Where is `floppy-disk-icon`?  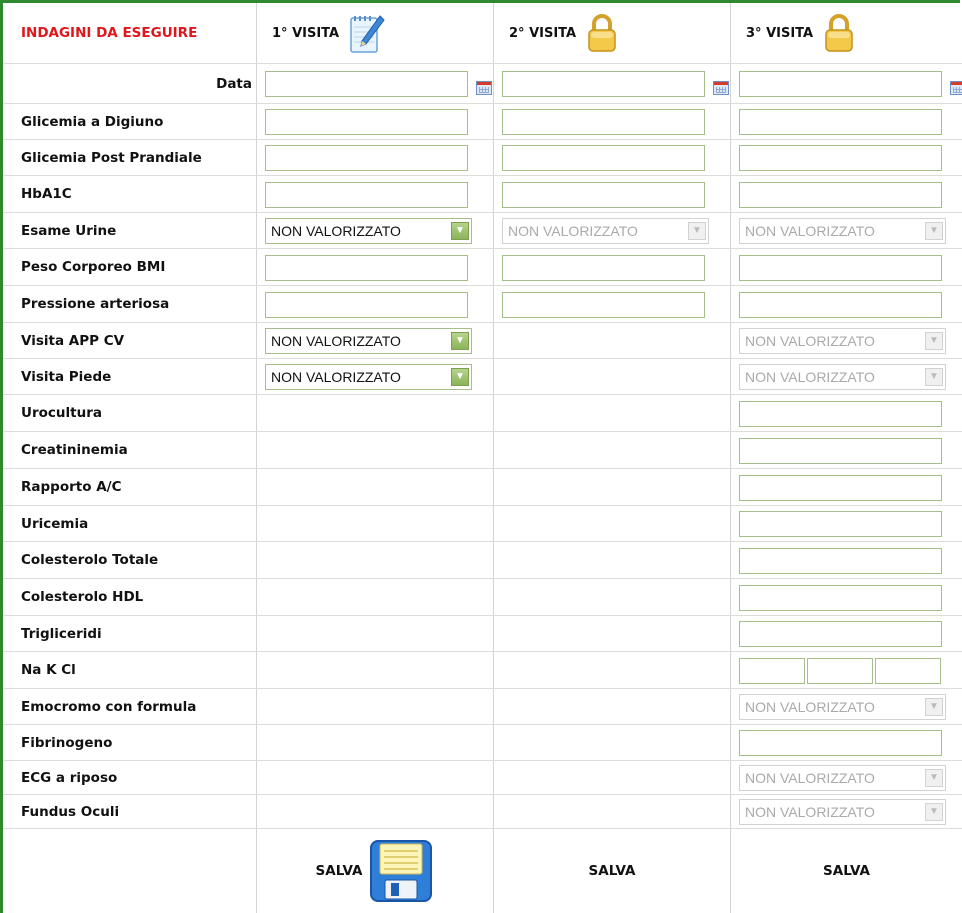
floppy-disk-icon is located at coordinates (401, 871).